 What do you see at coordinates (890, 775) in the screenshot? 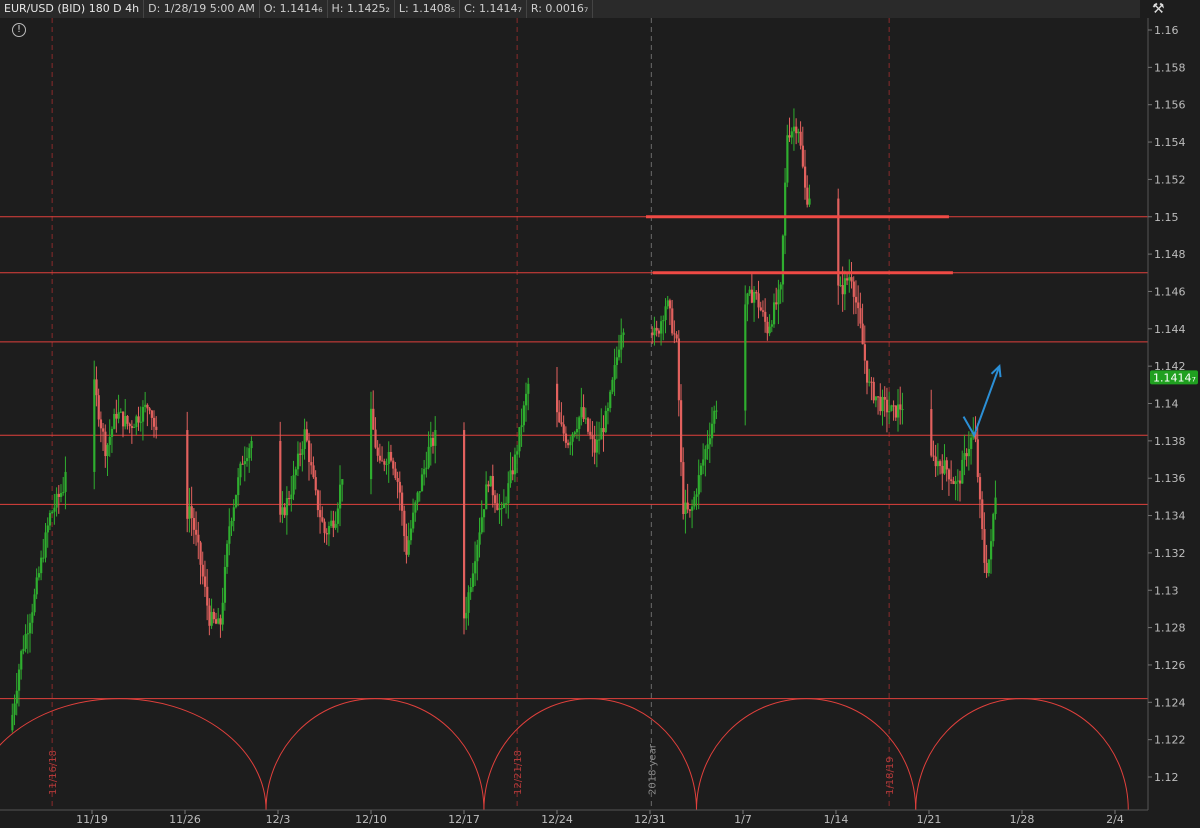
I see `vertical-marker-label: 1/18/19` at bounding box center [890, 775].